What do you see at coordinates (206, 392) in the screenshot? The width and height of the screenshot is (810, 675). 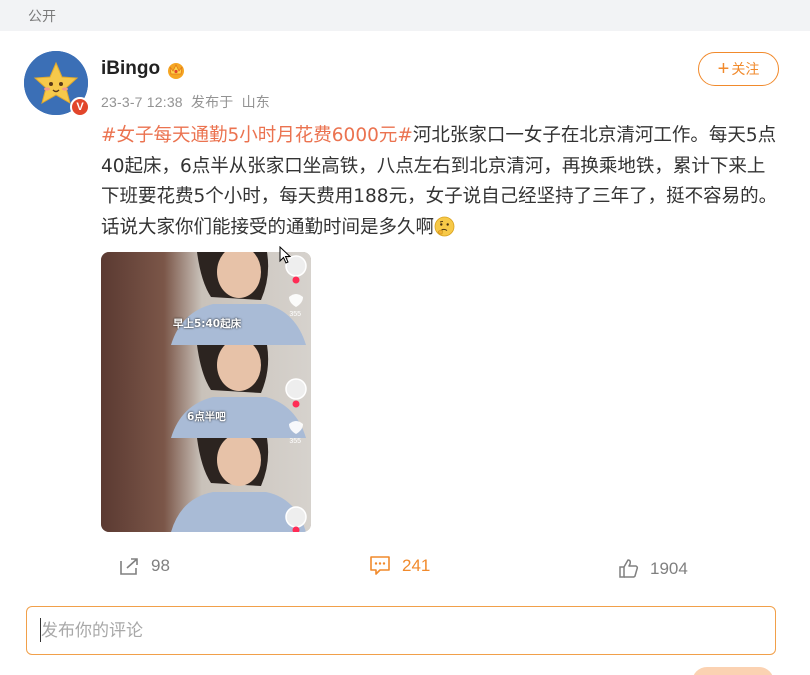 I see `video-thumbnail: 早上5:40起床 6点半吧 355 355` at bounding box center [206, 392].